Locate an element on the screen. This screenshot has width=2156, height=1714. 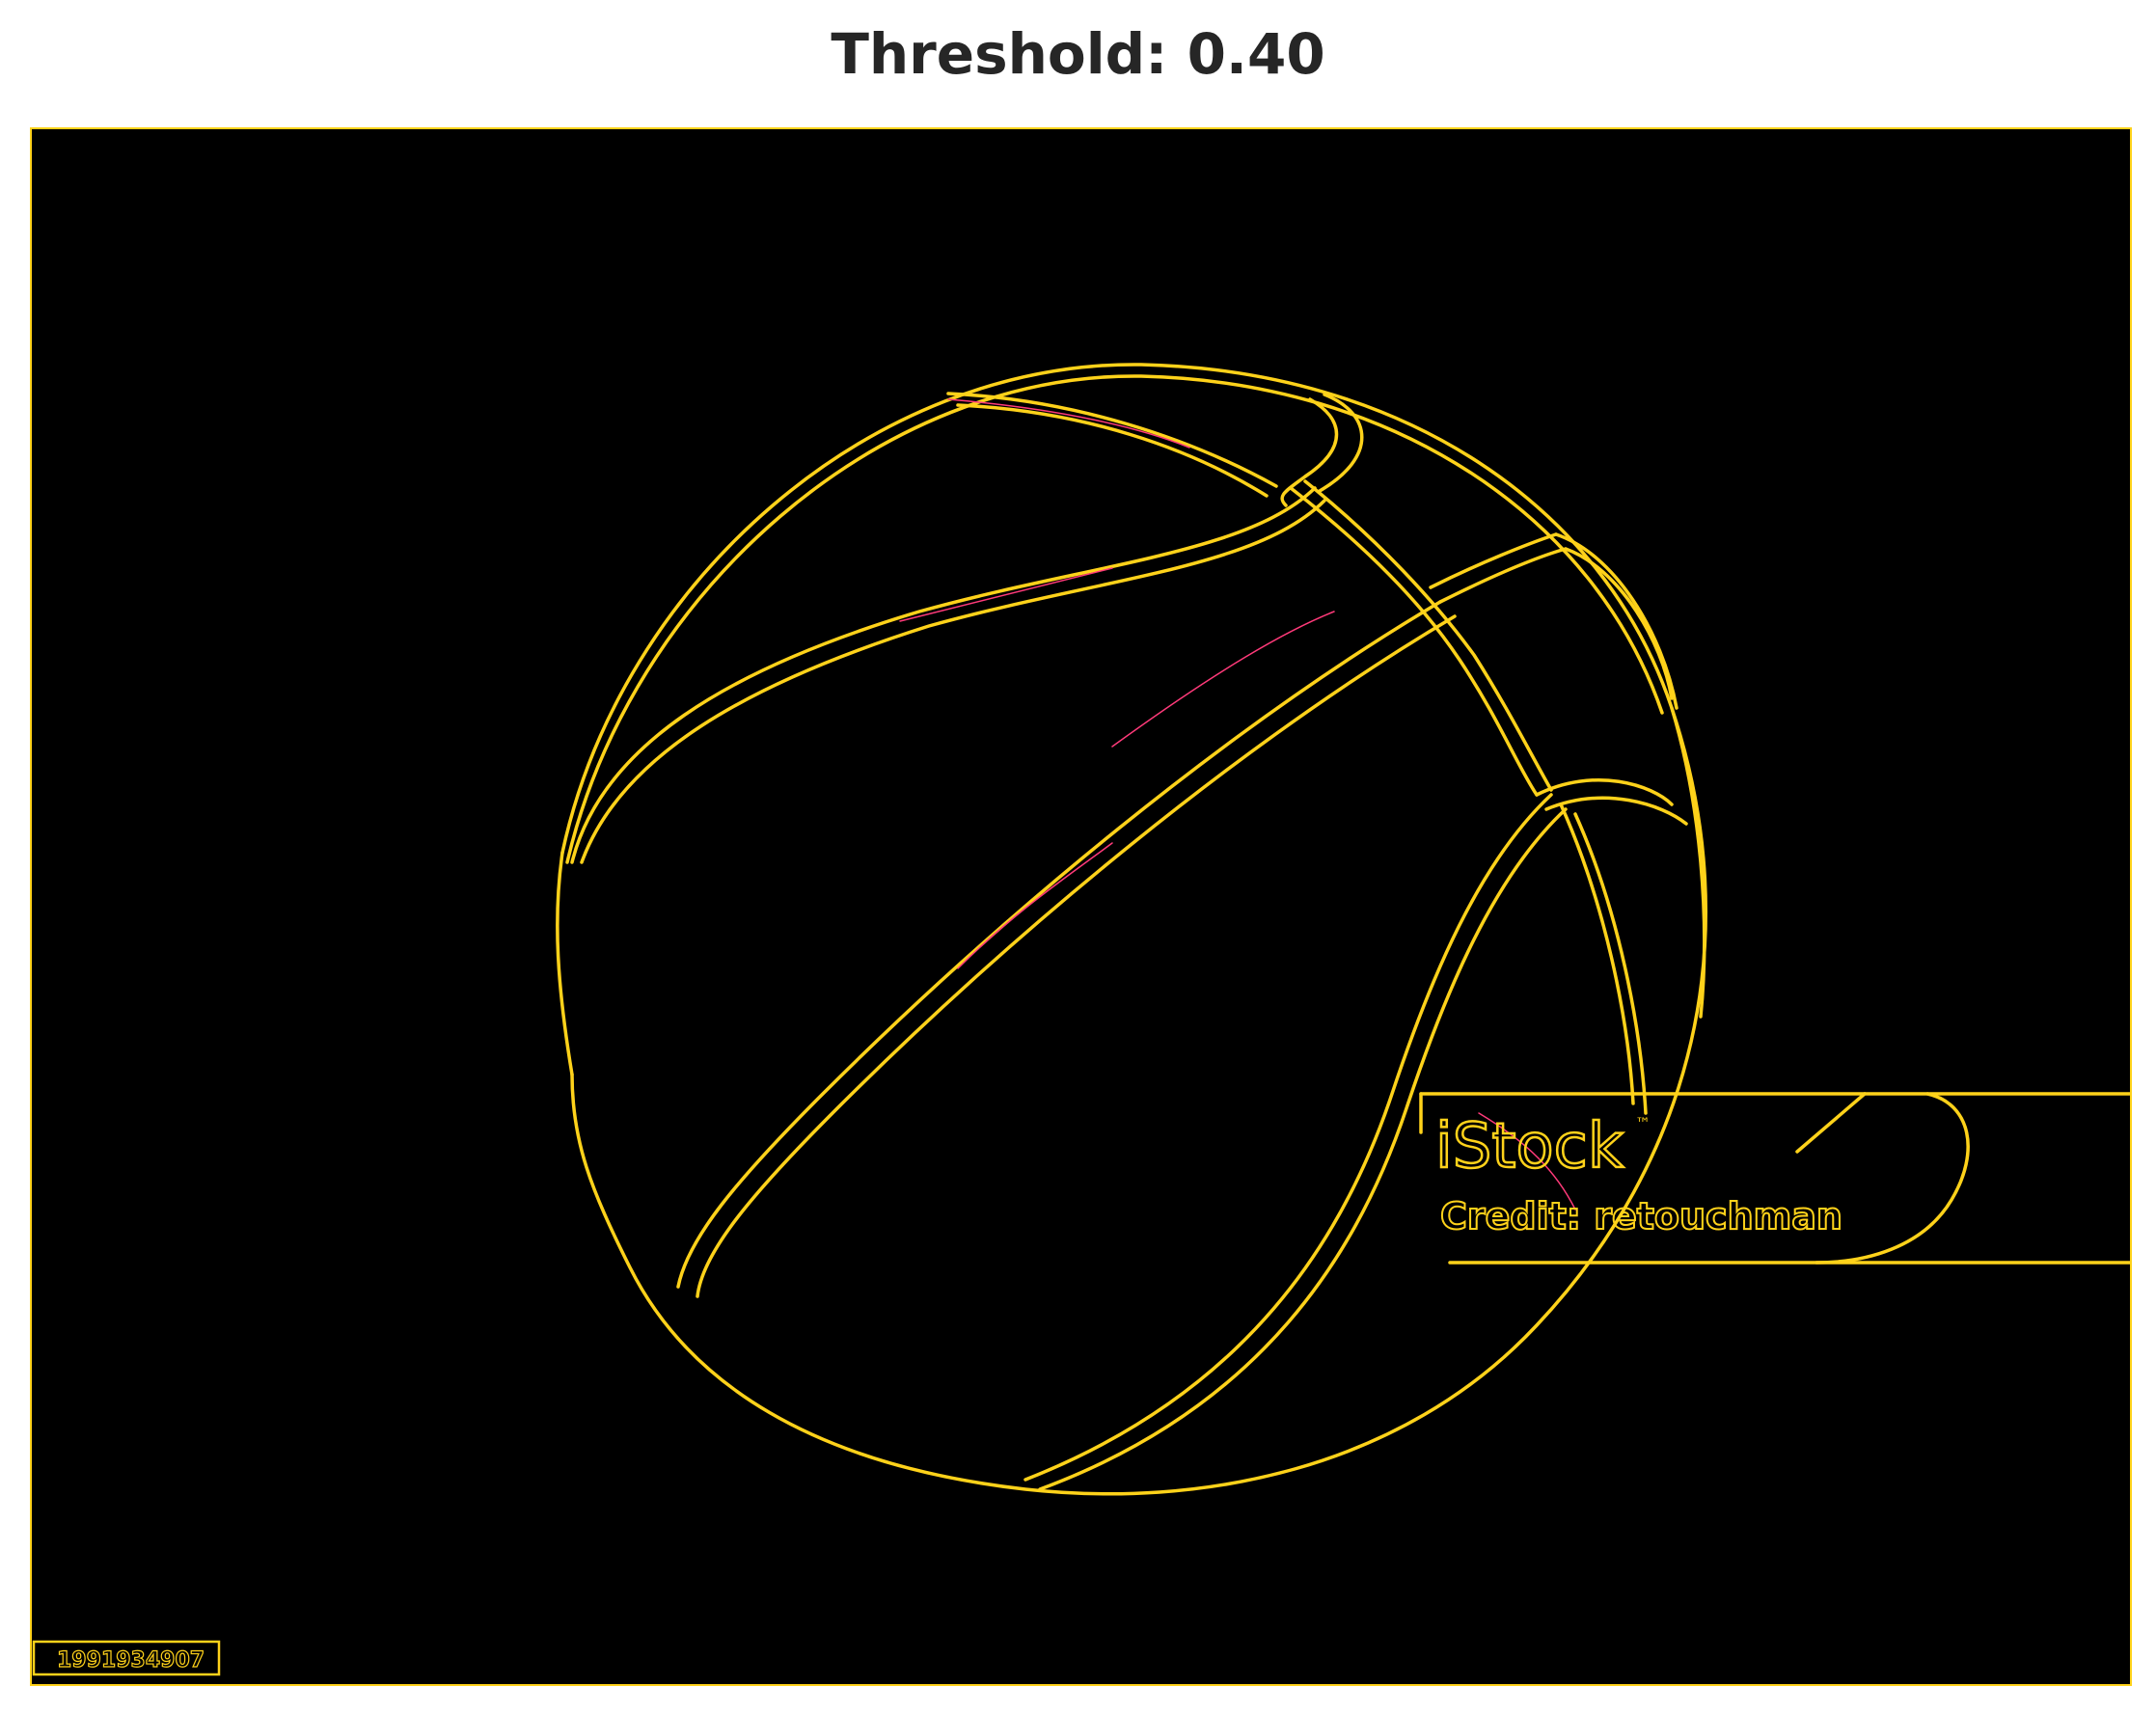
seam-right-edge is located at coordinates (1688, 862).